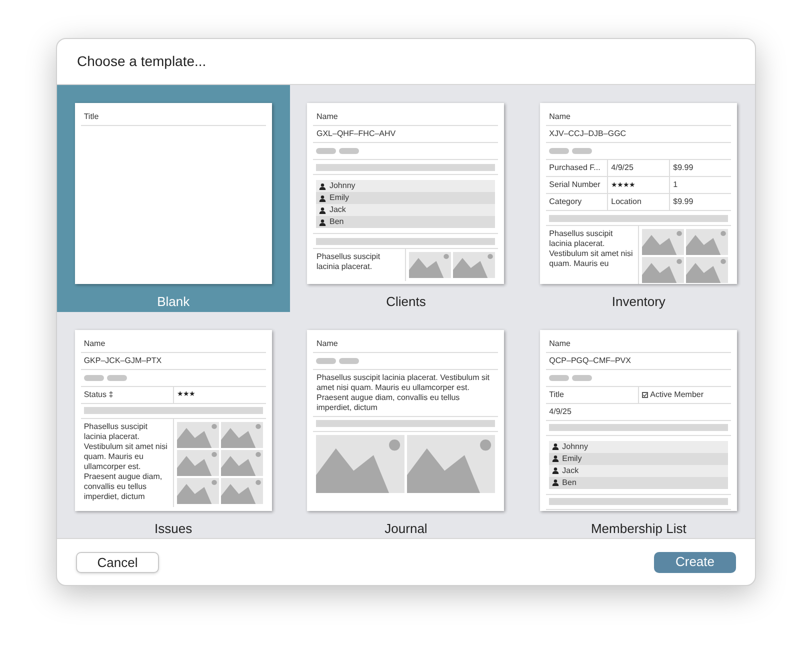 The width and height of the screenshot is (812, 660). I want to click on template-name: Inventory, so click(639, 302).